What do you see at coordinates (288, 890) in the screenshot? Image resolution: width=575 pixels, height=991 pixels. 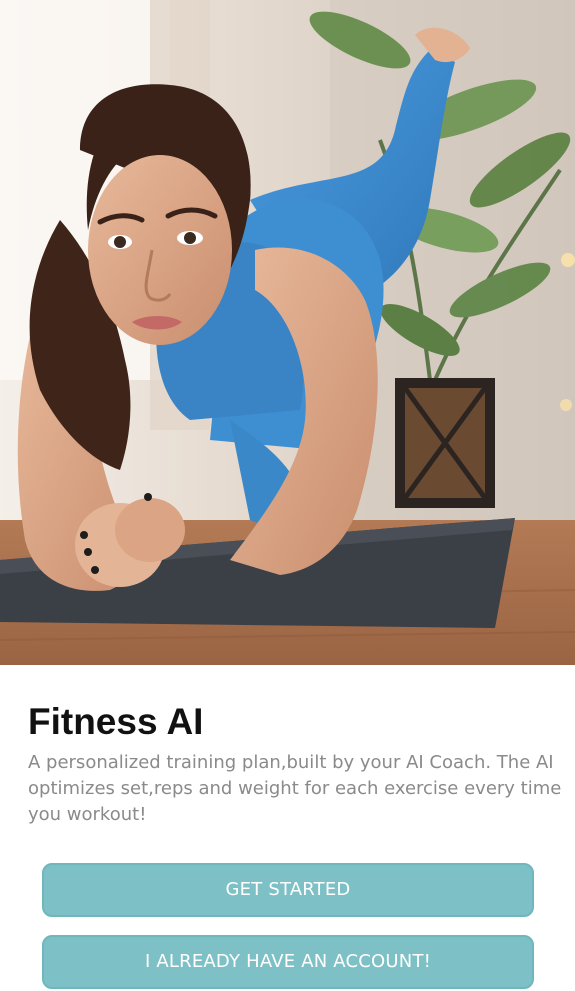 I see `get-started-button: GET STARTED` at bounding box center [288, 890].